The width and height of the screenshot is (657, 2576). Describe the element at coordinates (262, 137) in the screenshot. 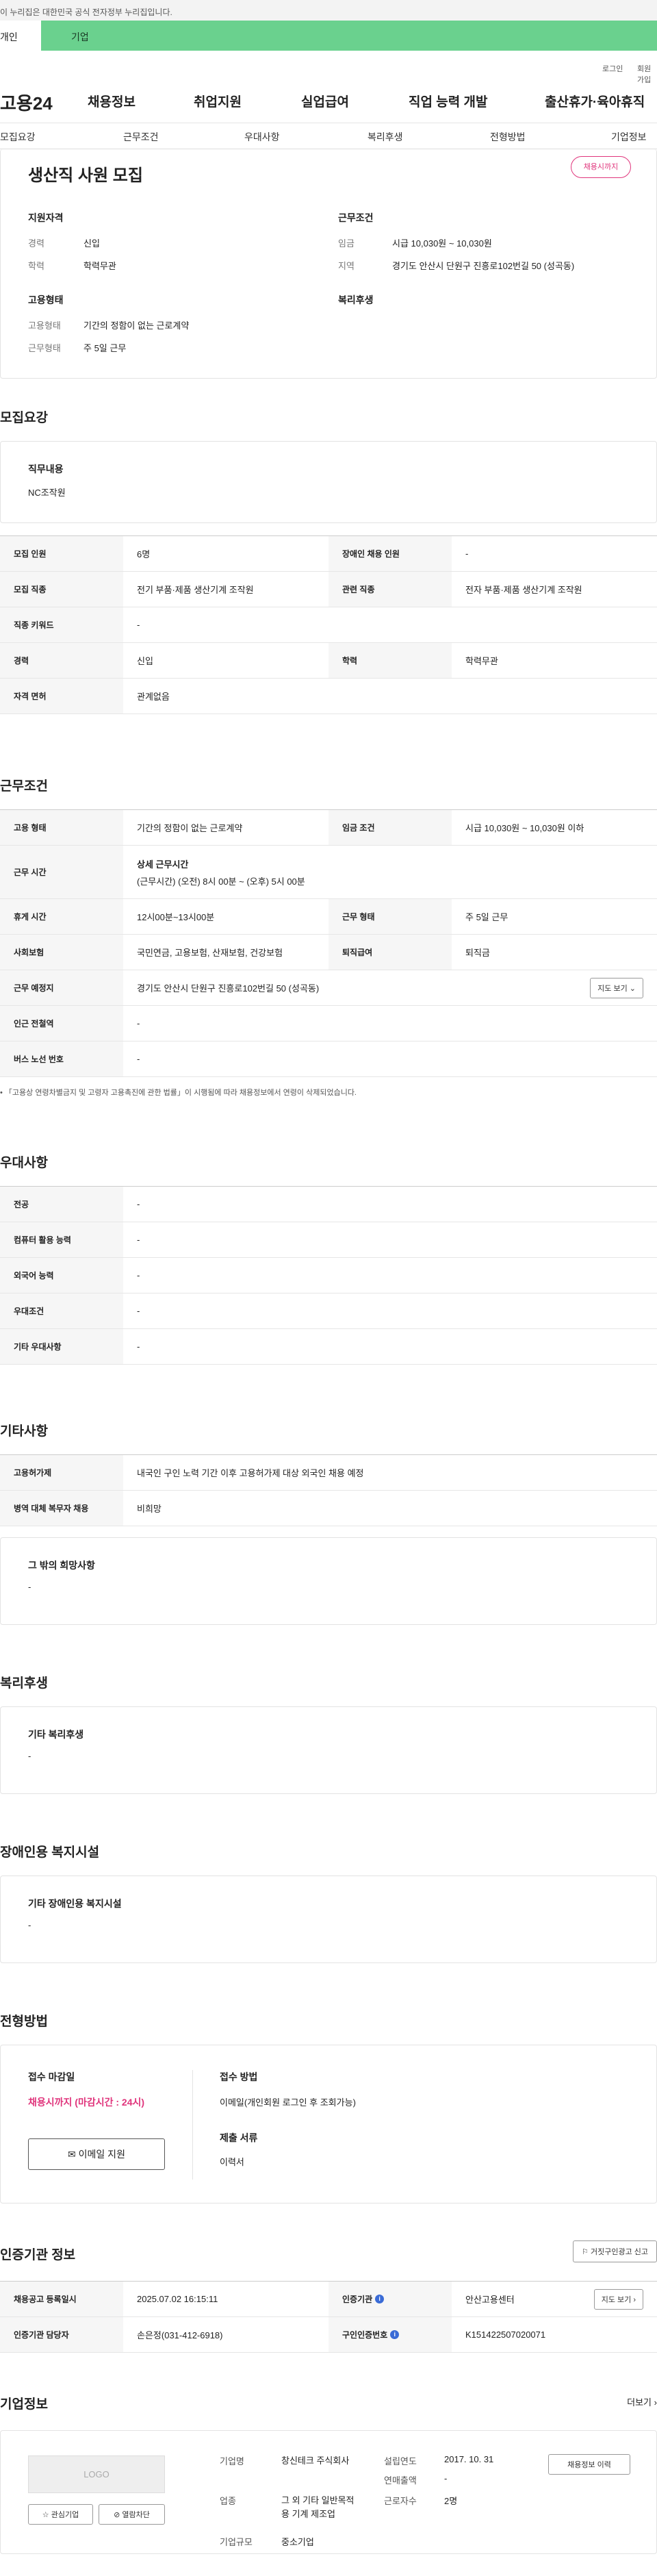

I see `tab-preferences: 우대사항` at that location.